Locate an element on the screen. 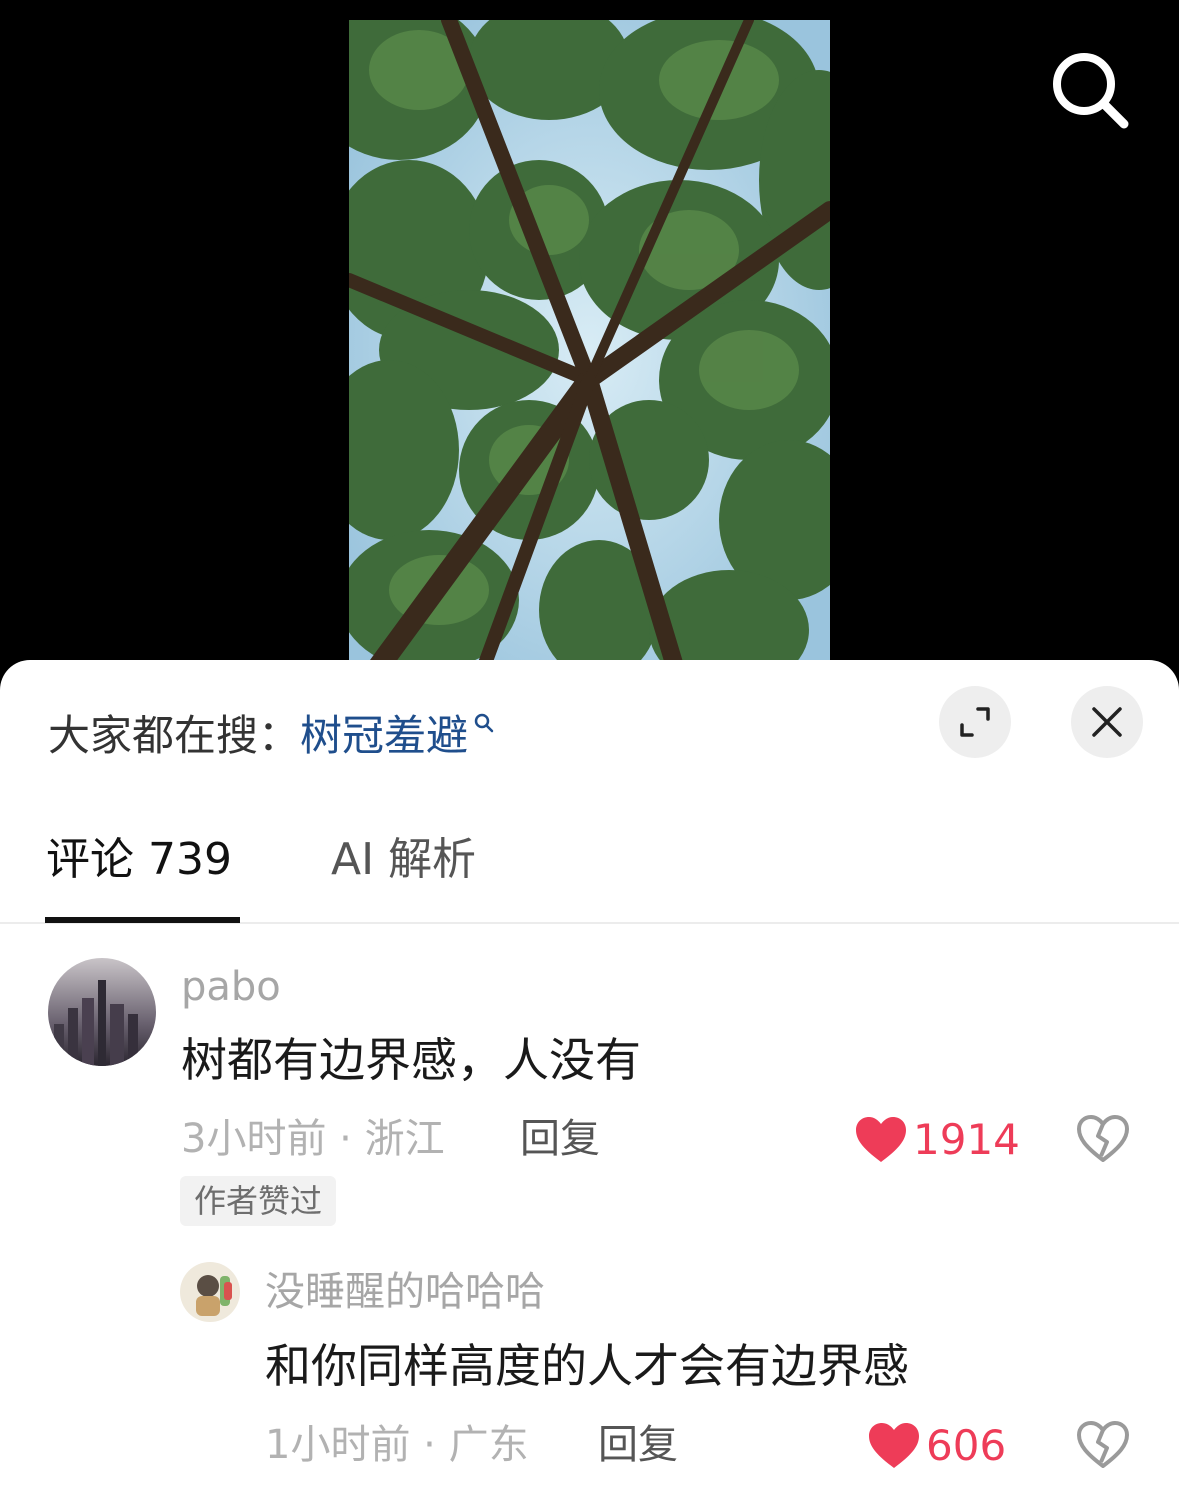 The width and height of the screenshot is (1179, 1506). active-tab-indicator is located at coordinates (142, 920).